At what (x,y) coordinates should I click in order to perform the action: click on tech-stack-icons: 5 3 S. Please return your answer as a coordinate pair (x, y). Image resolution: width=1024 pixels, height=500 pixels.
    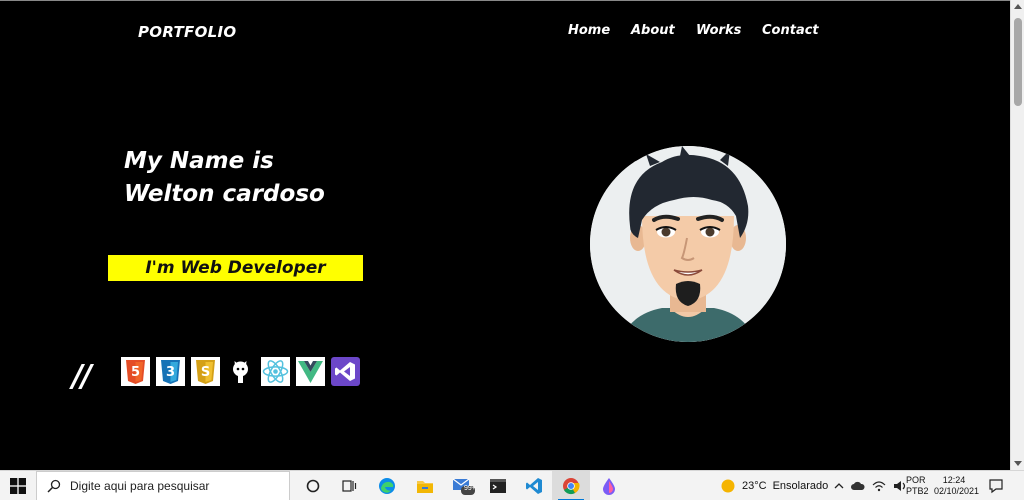
    Looking at the image, I should click on (240, 371).